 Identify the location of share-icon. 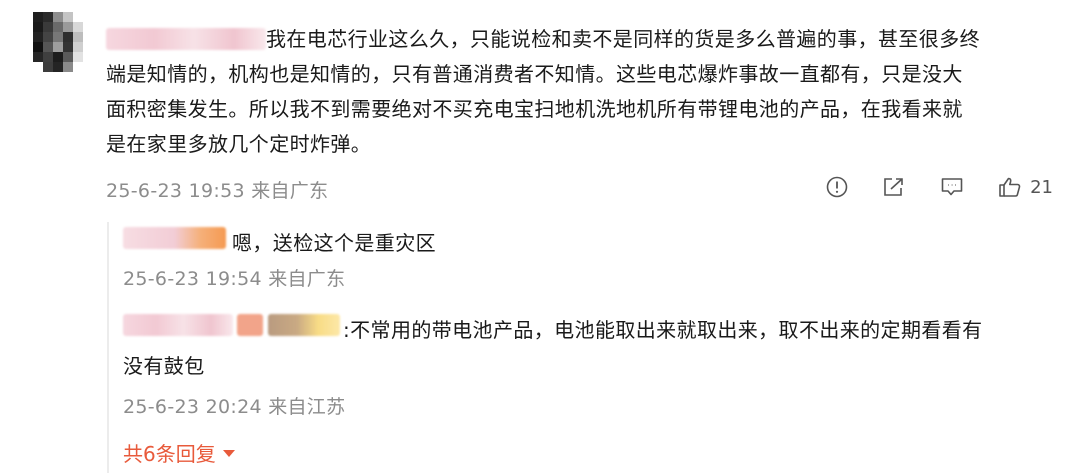
(893, 187).